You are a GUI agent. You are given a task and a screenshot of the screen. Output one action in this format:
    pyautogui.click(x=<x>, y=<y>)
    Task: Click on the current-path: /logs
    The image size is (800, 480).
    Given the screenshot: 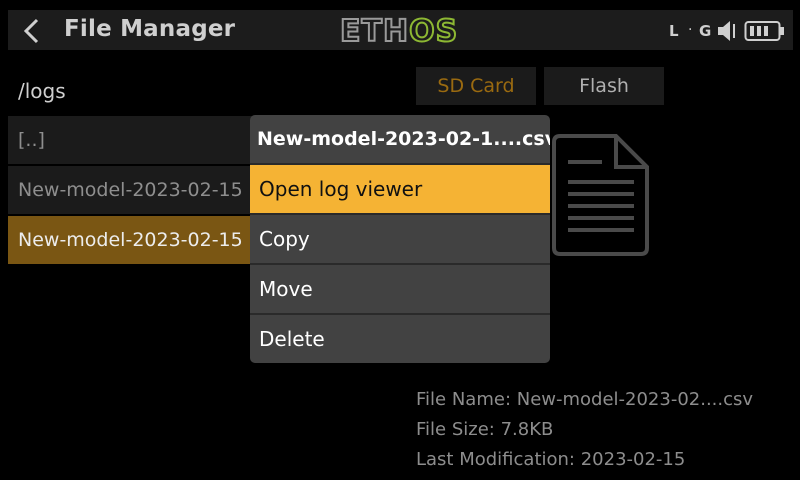 What is the action you would take?
    pyautogui.click(x=42, y=91)
    